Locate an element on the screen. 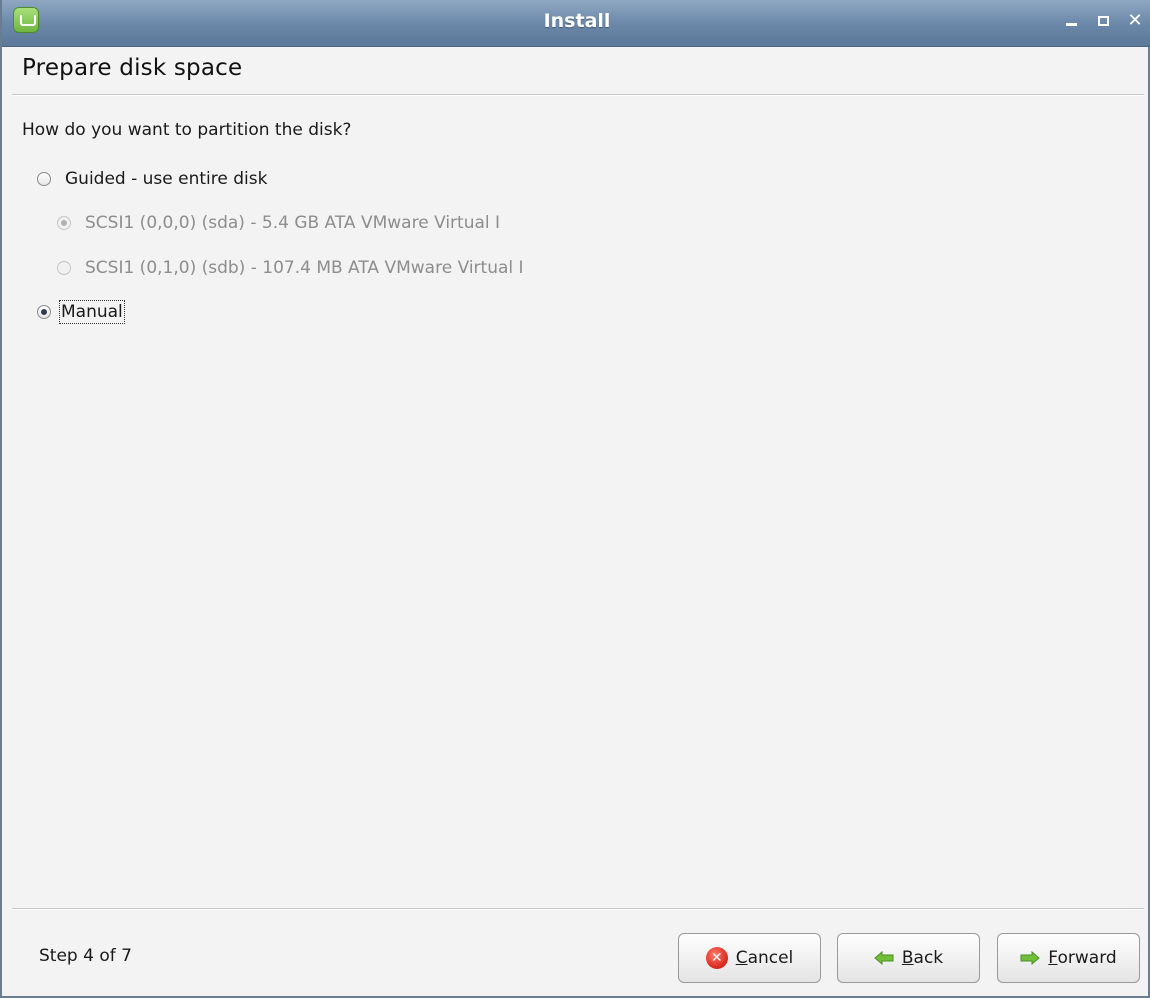  back-button: Back is located at coordinates (908, 958).